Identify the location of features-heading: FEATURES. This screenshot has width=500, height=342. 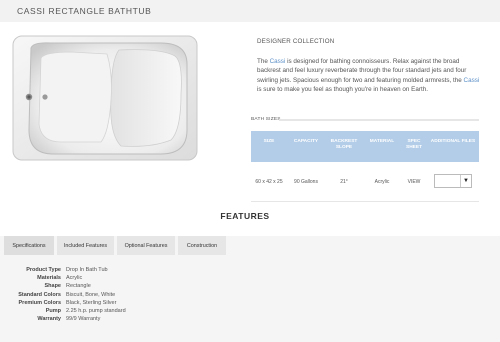
(245, 216).